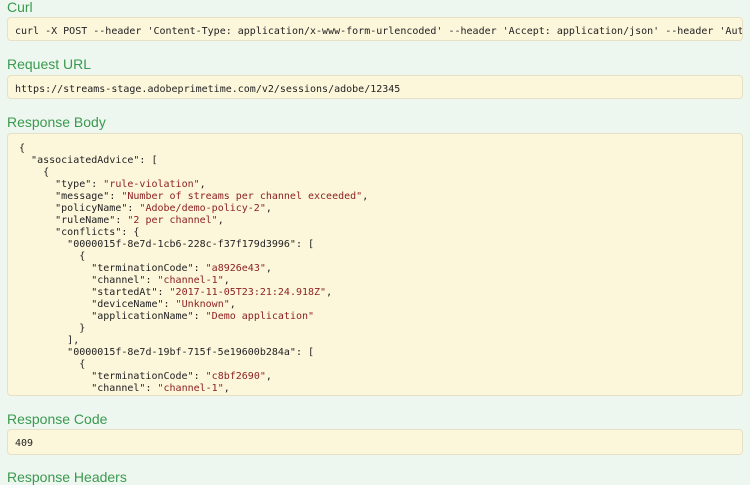 The width and height of the screenshot is (750, 485). I want to click on response-code-box: 409, so click(375, 442).